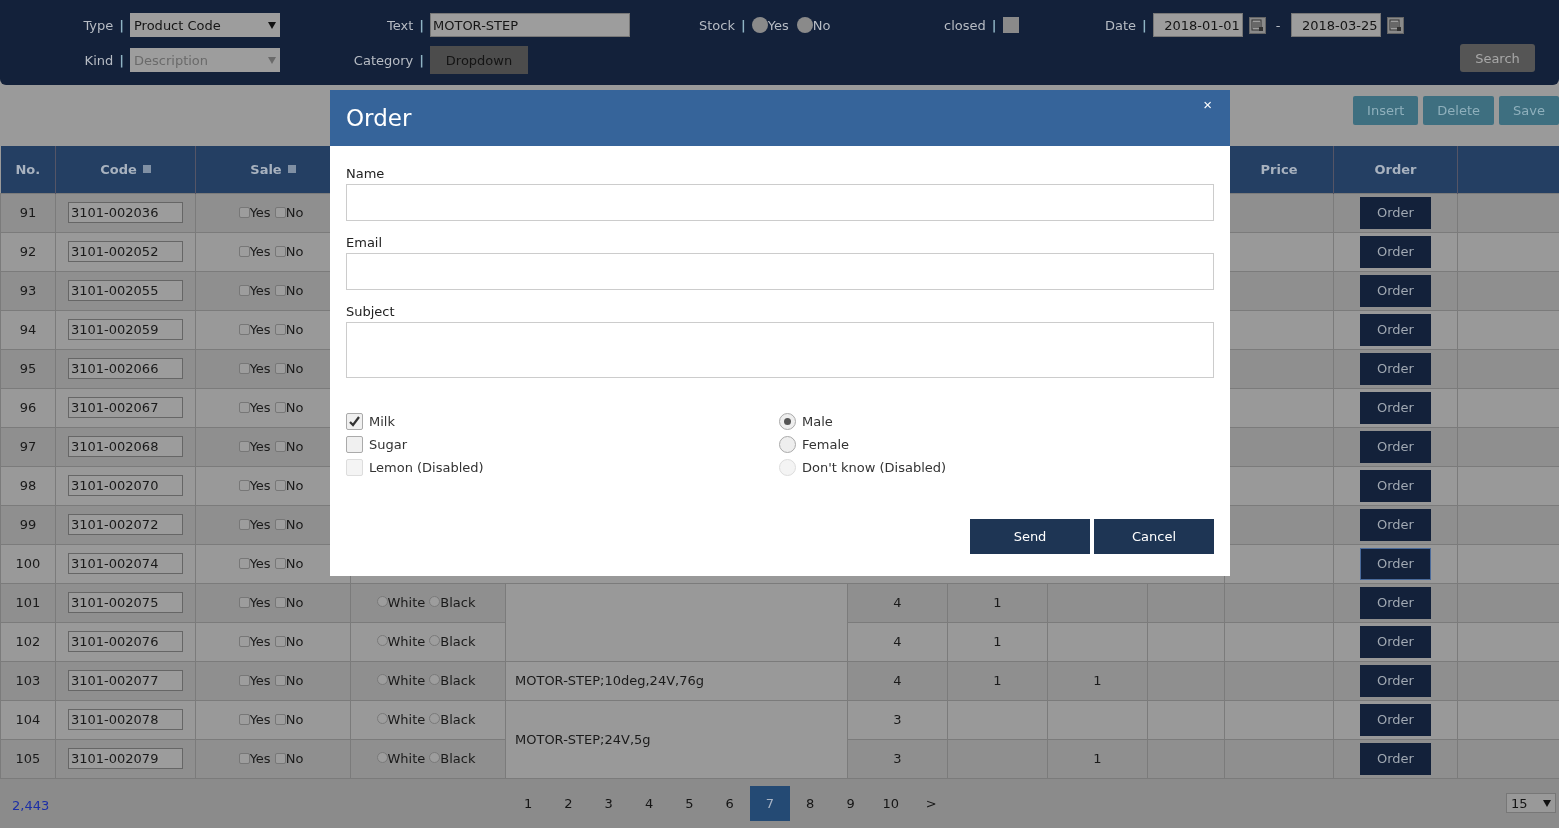 Image resolution: width=1559 pixels, height=828 pixels. I want to click on code-field: 3101-002072, so click(125, 524).